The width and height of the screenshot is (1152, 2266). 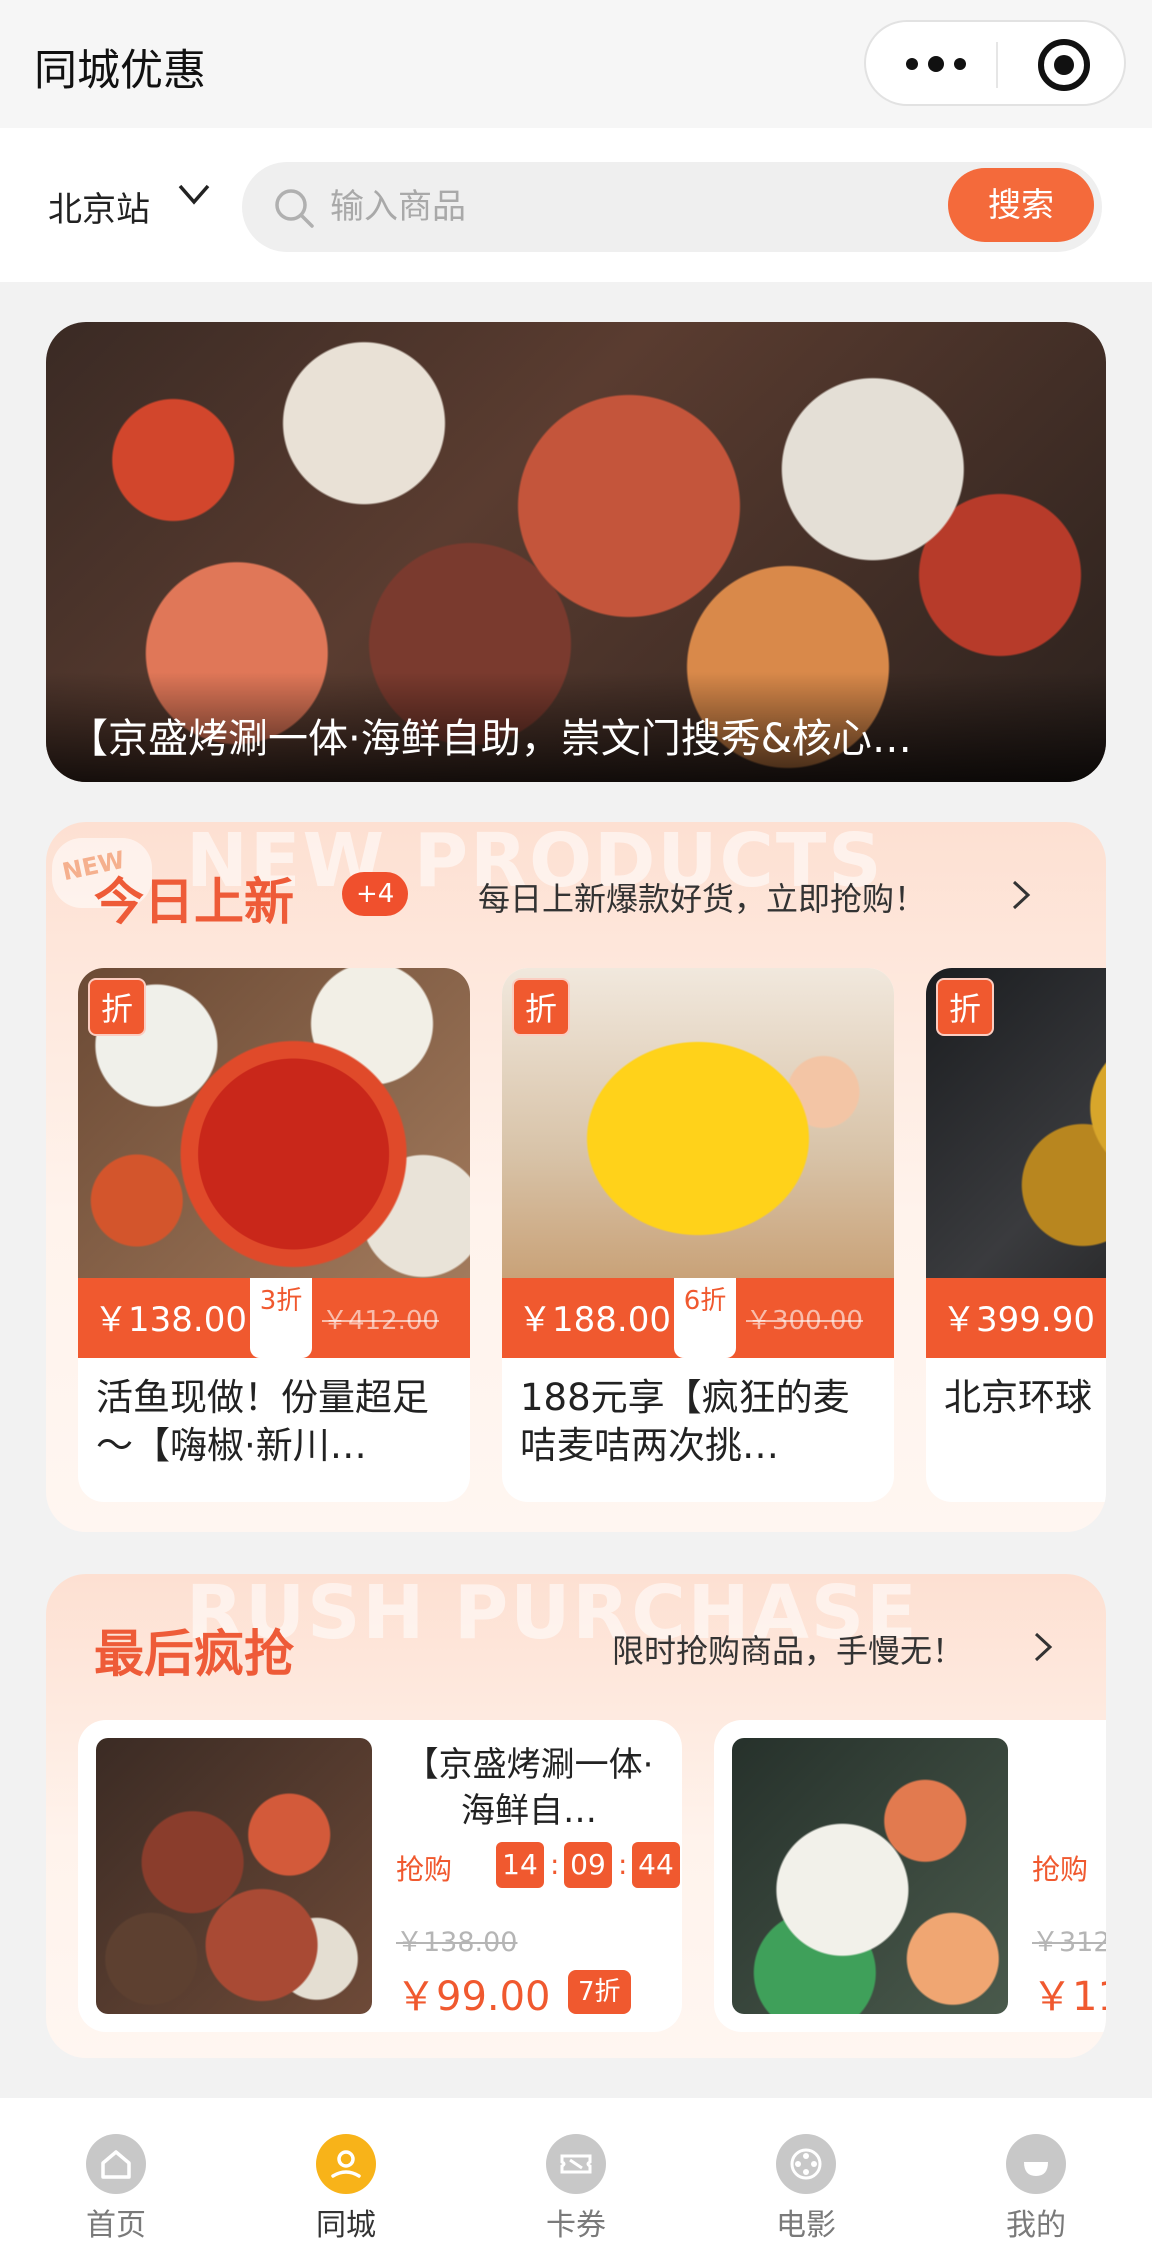 I want to click on product-name: 【晓望路, so click(x=1068, y=1788).